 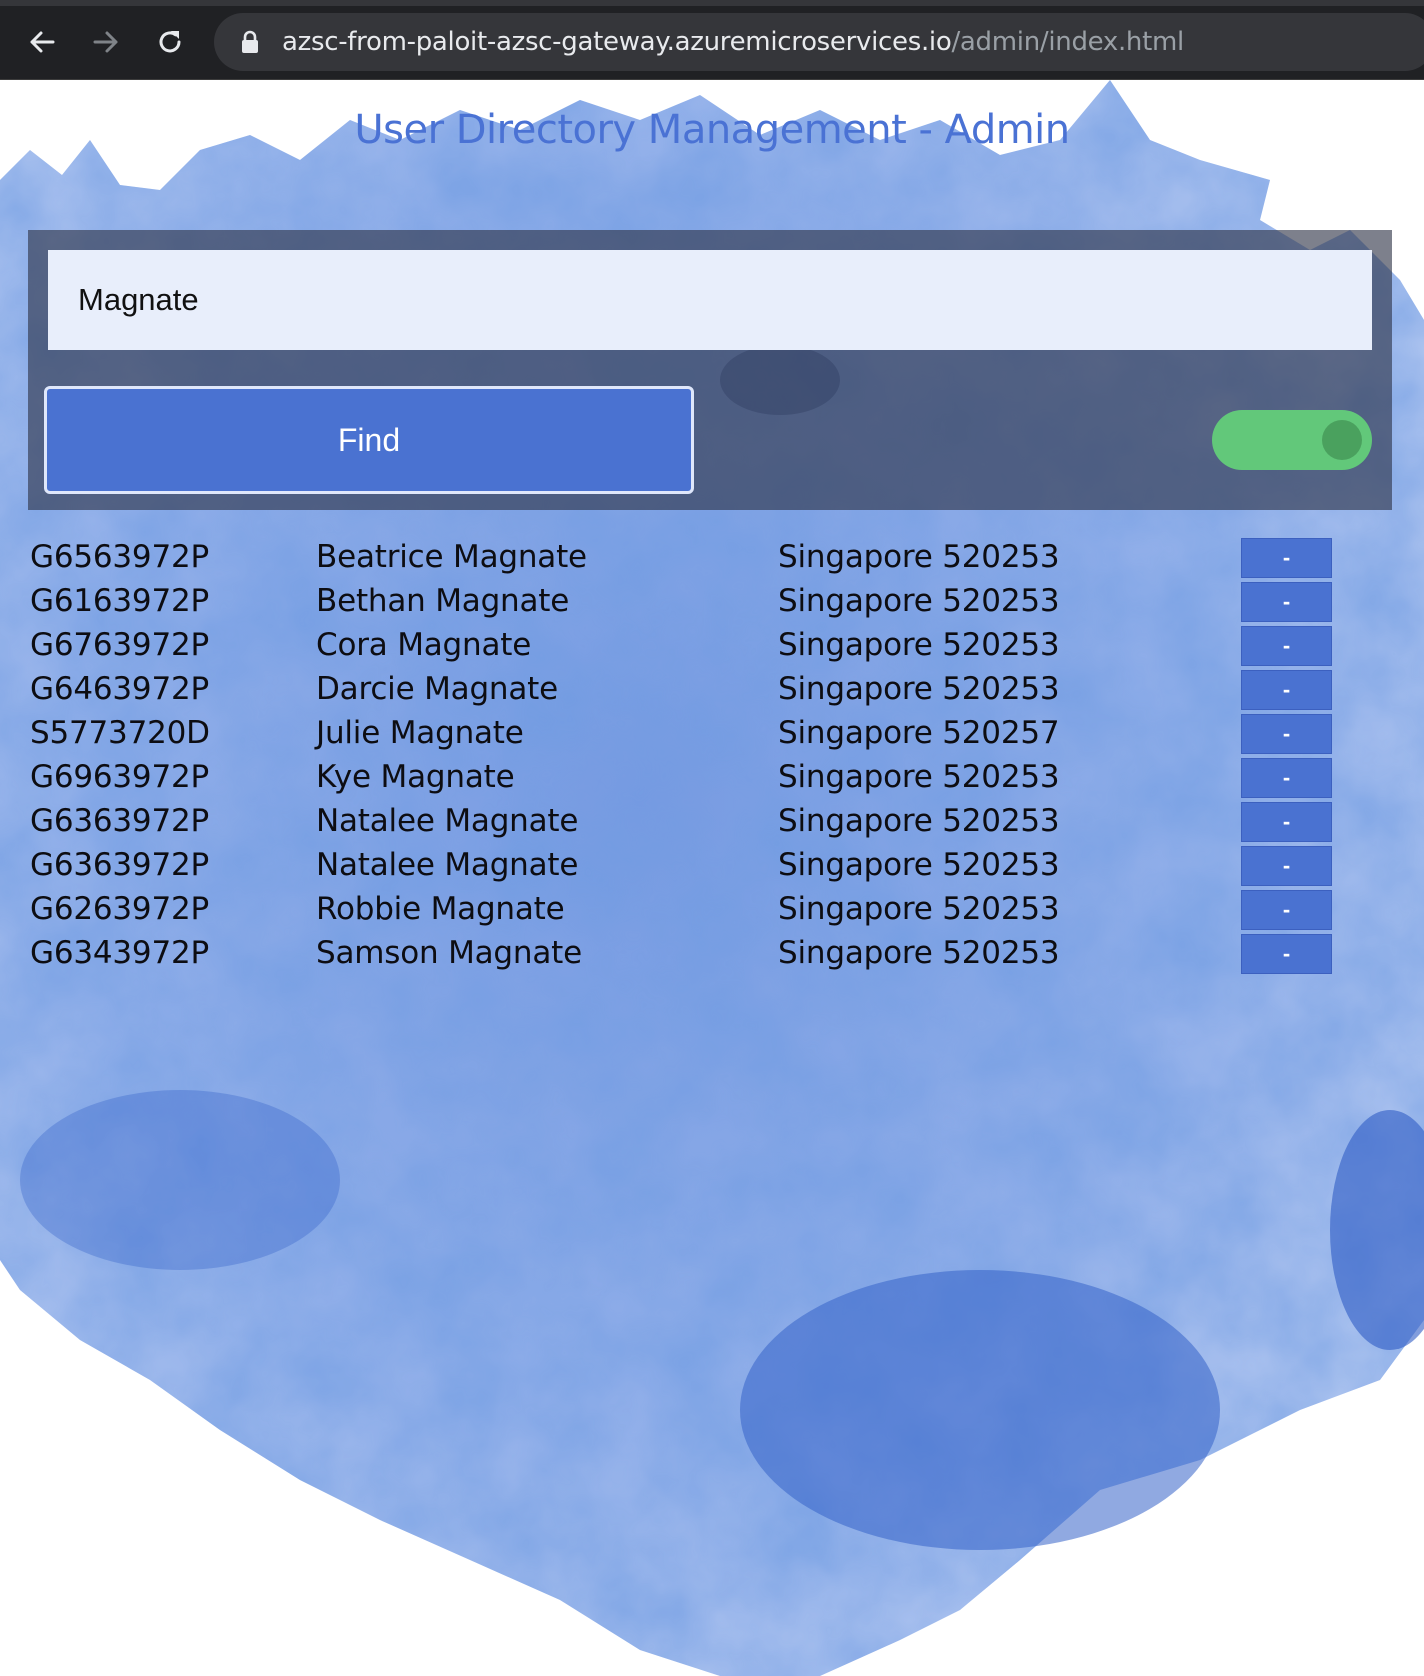 I want to click on page-title: User Directory Management - Admin, so click(x=712, y=130).